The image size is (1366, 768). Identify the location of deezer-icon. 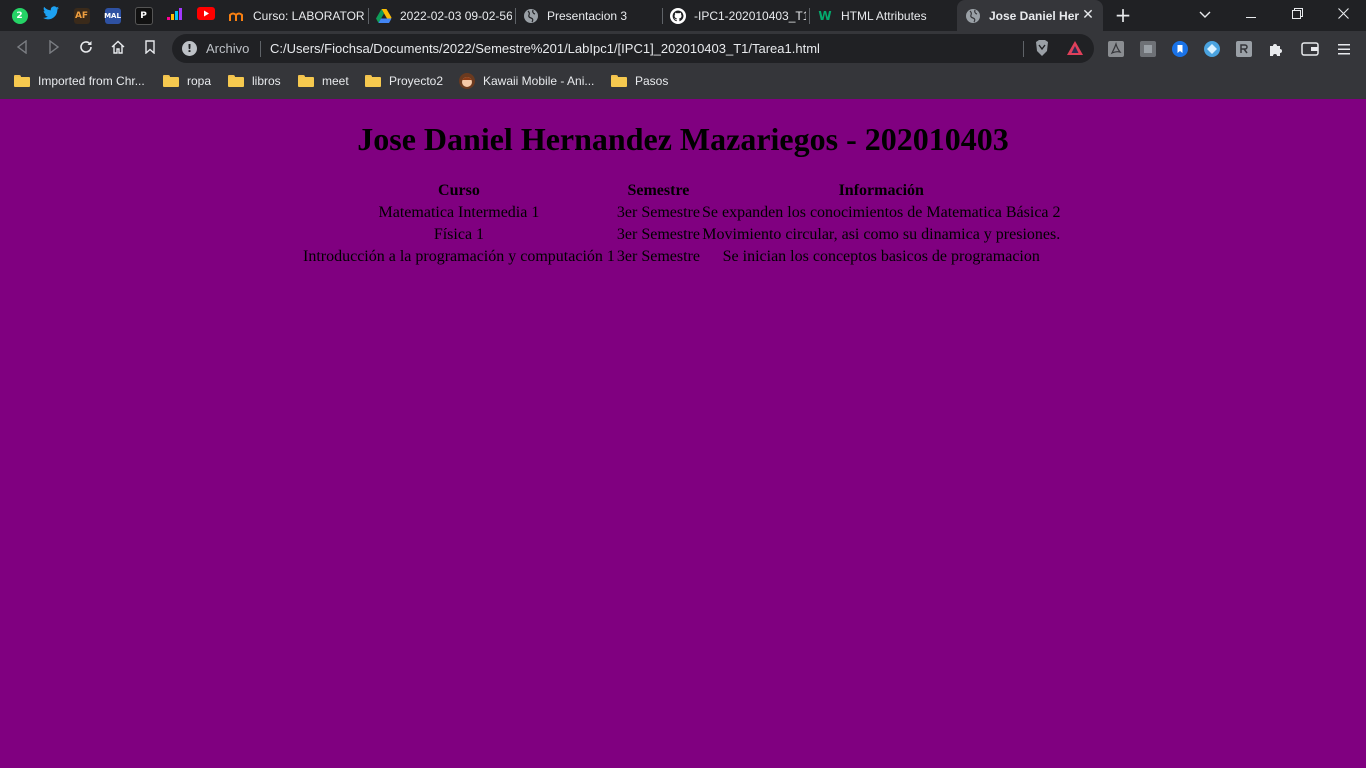
(174, 15).